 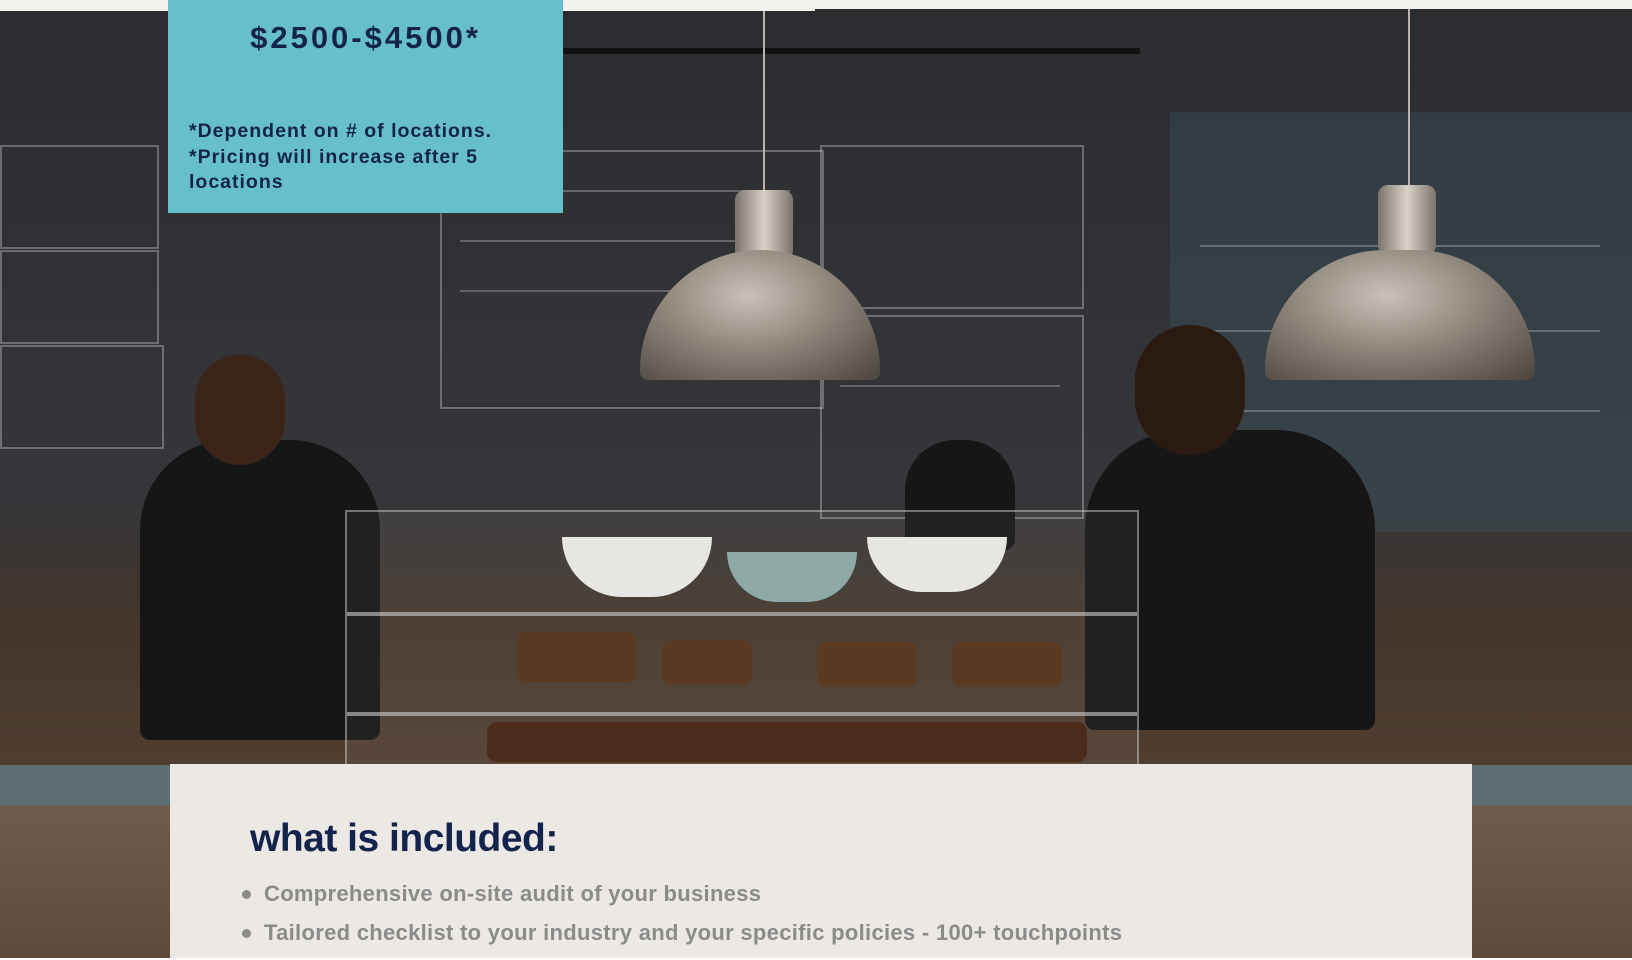 What do you see at coordinates (236, 182) in the screenshot?
I see `pricing-note: locations` at bounding box center [236, 182].